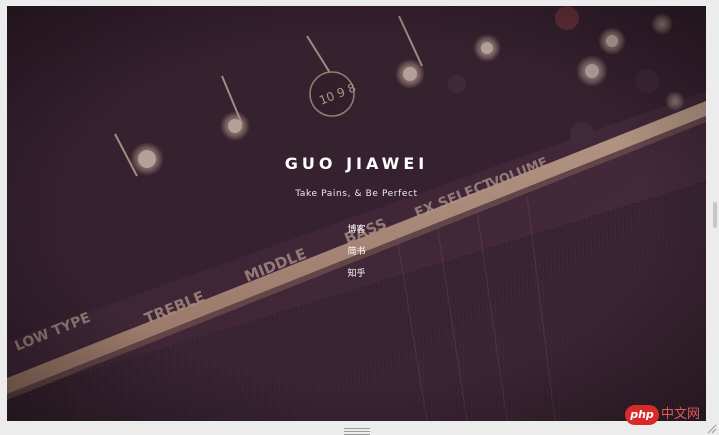  I want to click on php-cn-watermark: php 中文网, so click(669, 415).